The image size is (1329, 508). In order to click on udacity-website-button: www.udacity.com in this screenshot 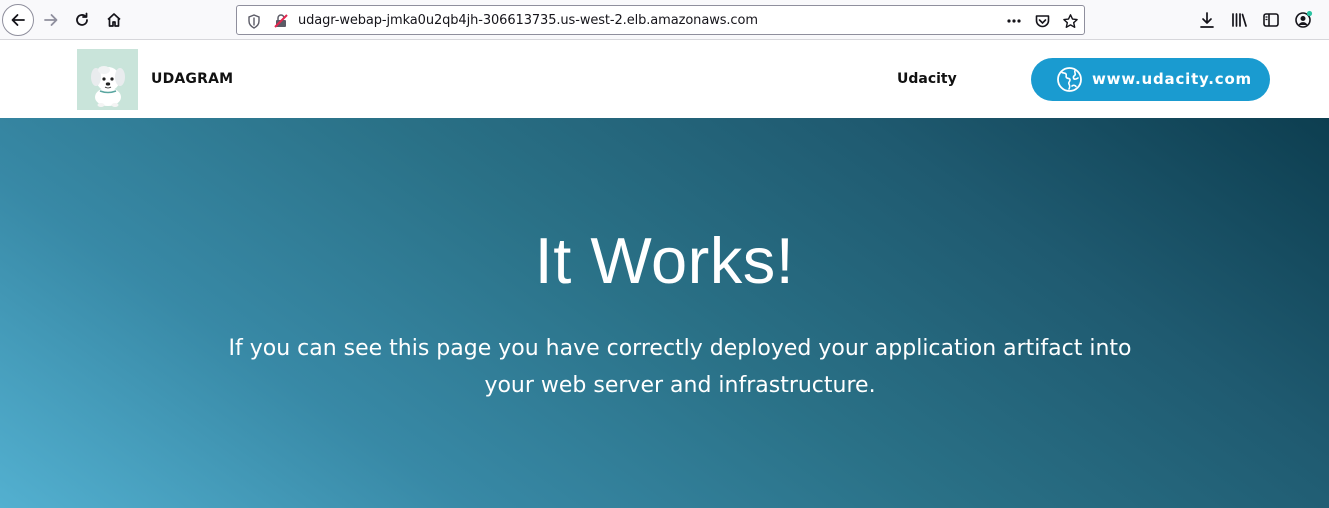, I will do `click(1150, 79)`.